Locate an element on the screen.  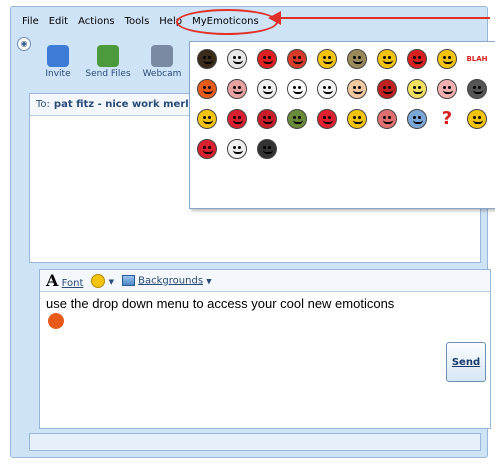
halo-emoticon-item is located at coordinates (417, 89).